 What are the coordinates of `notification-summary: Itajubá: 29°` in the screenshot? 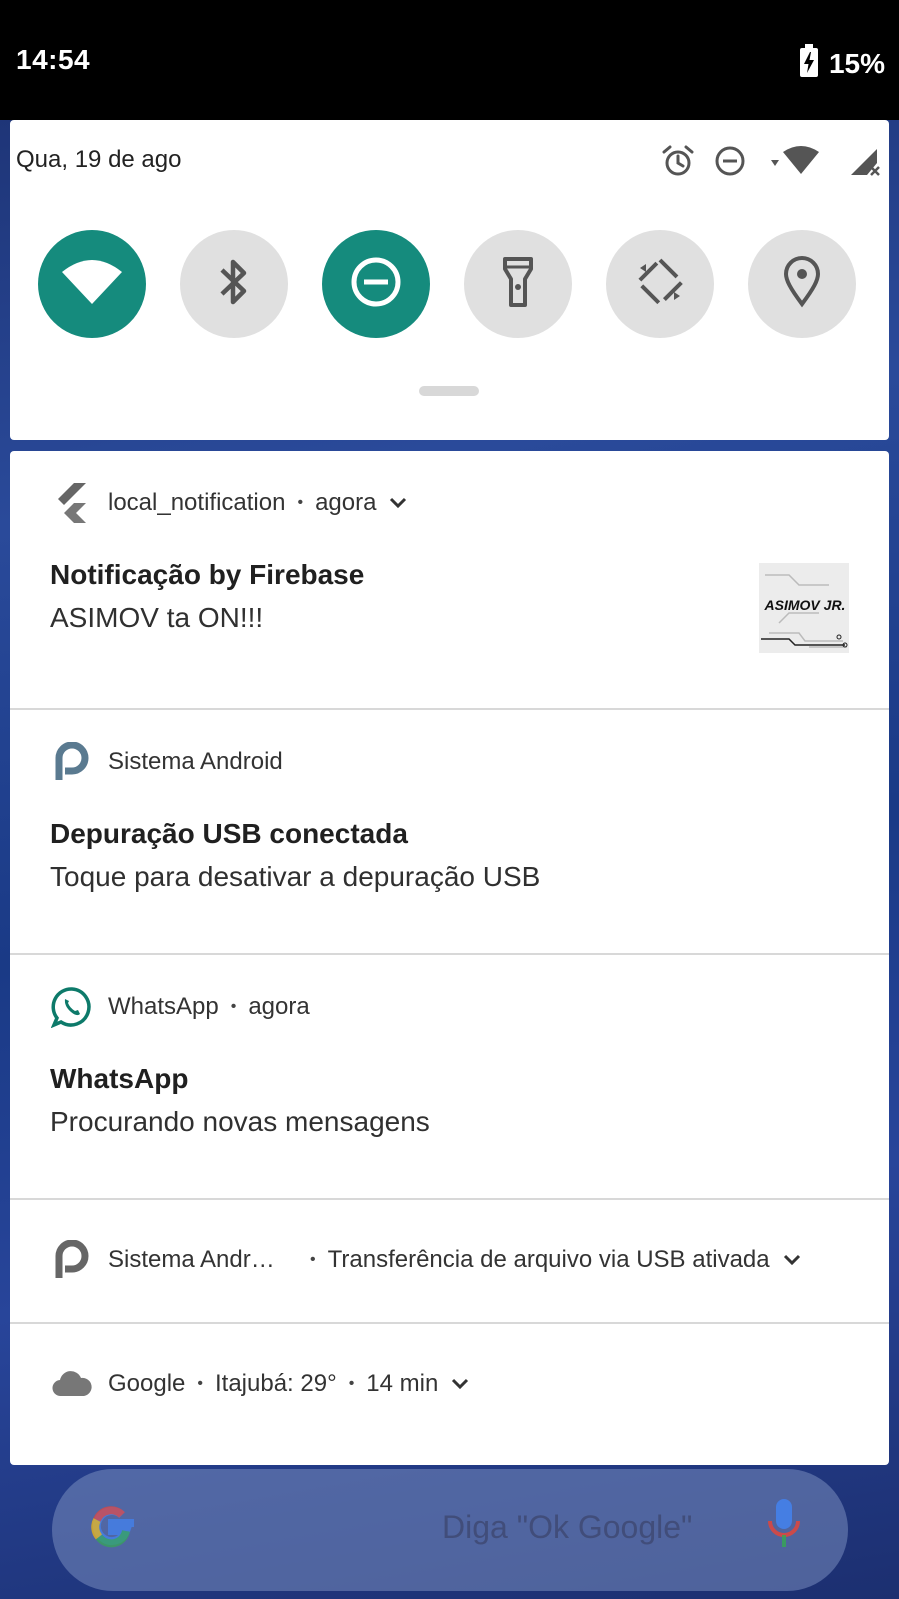 It's located at (276, 1383).